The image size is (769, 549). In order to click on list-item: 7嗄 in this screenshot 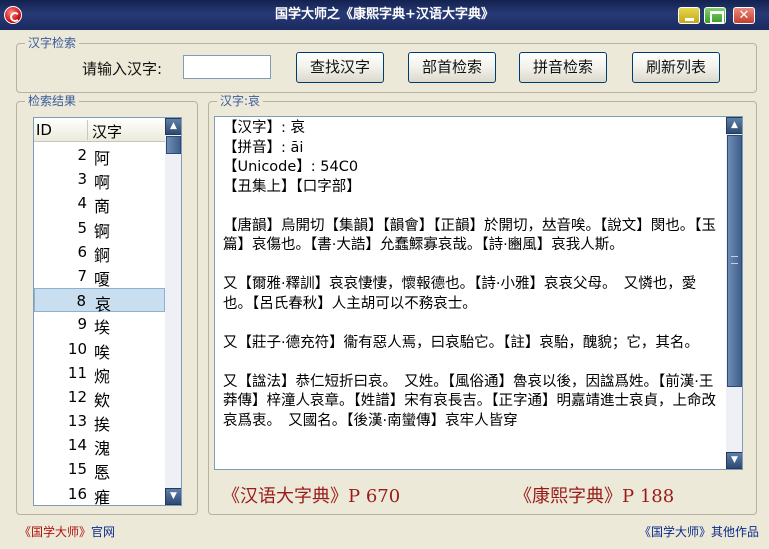, I will do `click(99, 276)`.